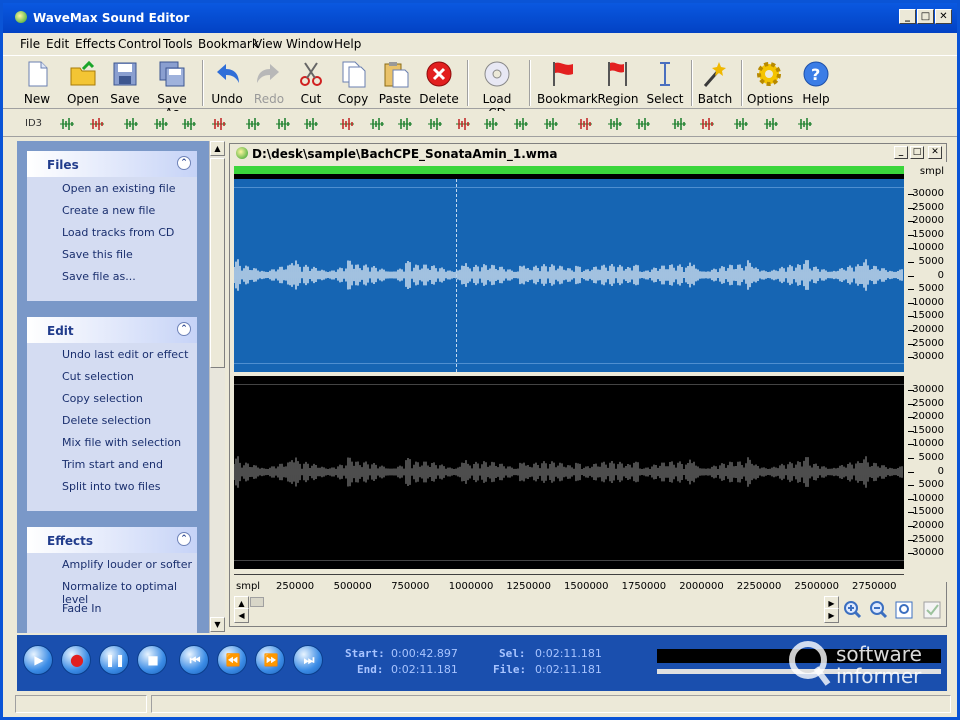  What do you see at coordinates (228, 44) in the screenshot?
I see `menu-bookmark: Bookmark` at bounding box center [228, 44].